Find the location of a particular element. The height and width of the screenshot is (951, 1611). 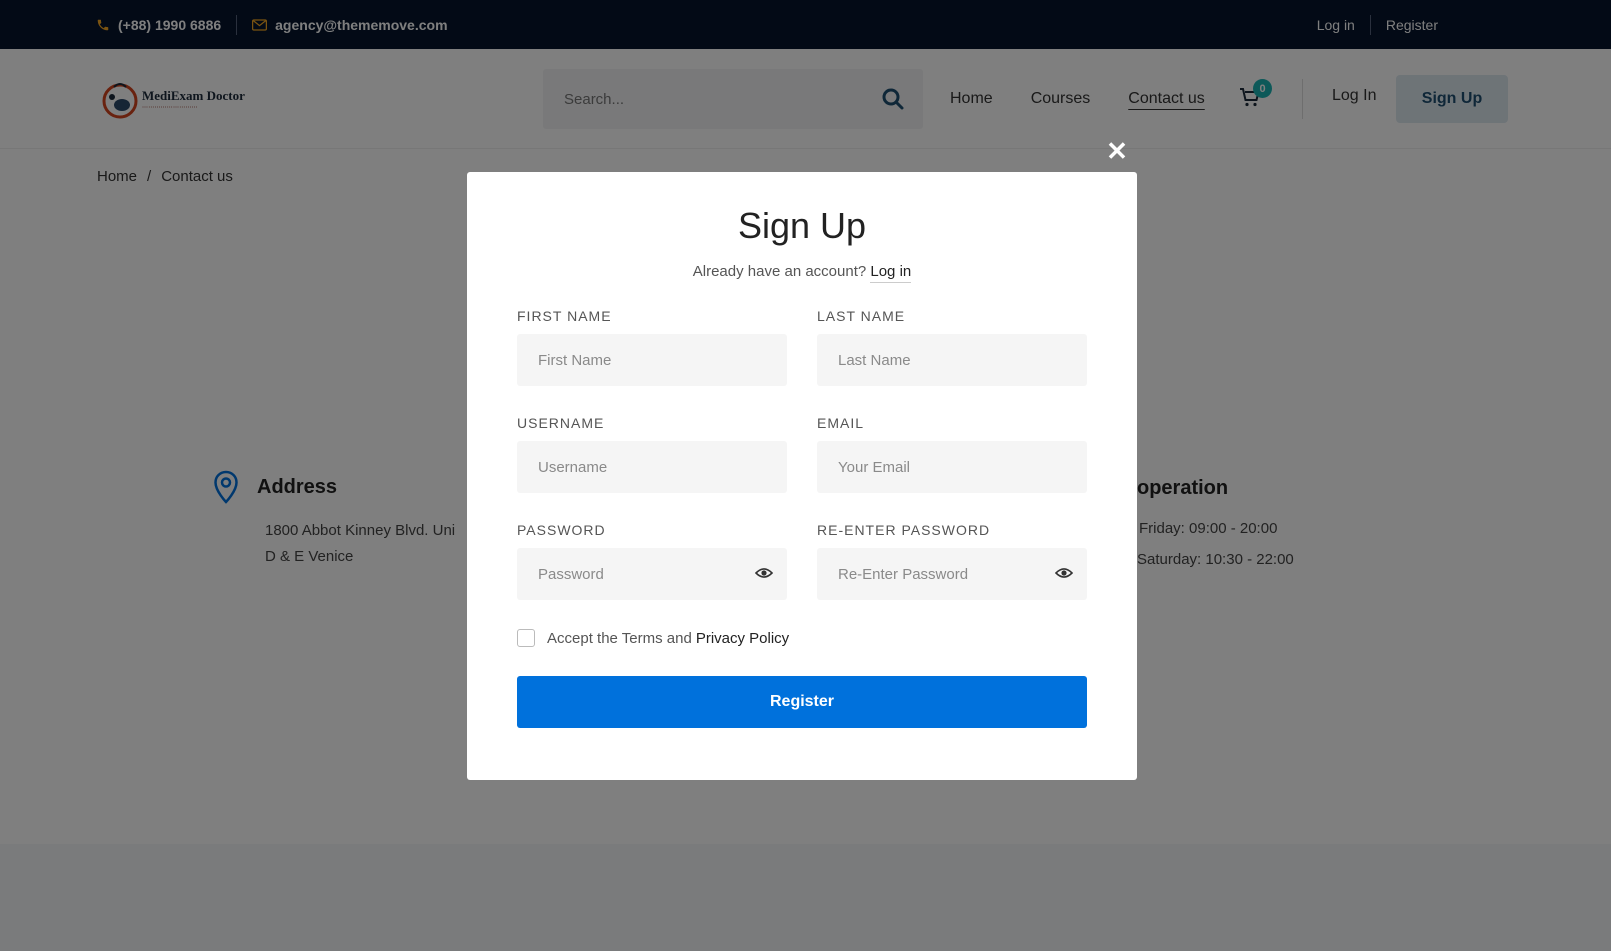

first-name-input-box is located at coordinates (652, 360).